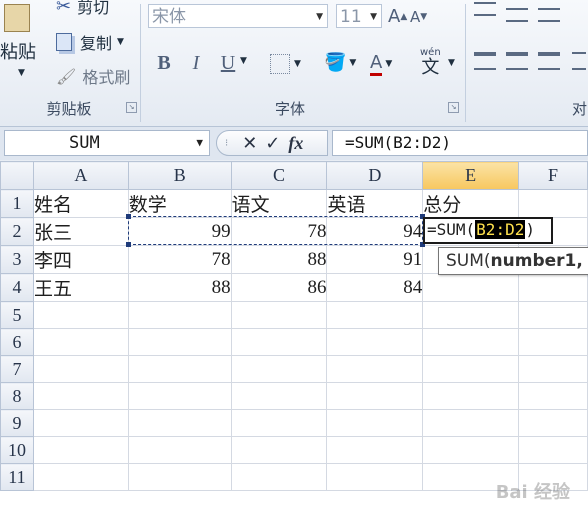 This screenshot has width=588, height=508. What do you see at coordinates (179, 477) in the screenshot?
I see `cell-B11` at bounding box center [179, 477].